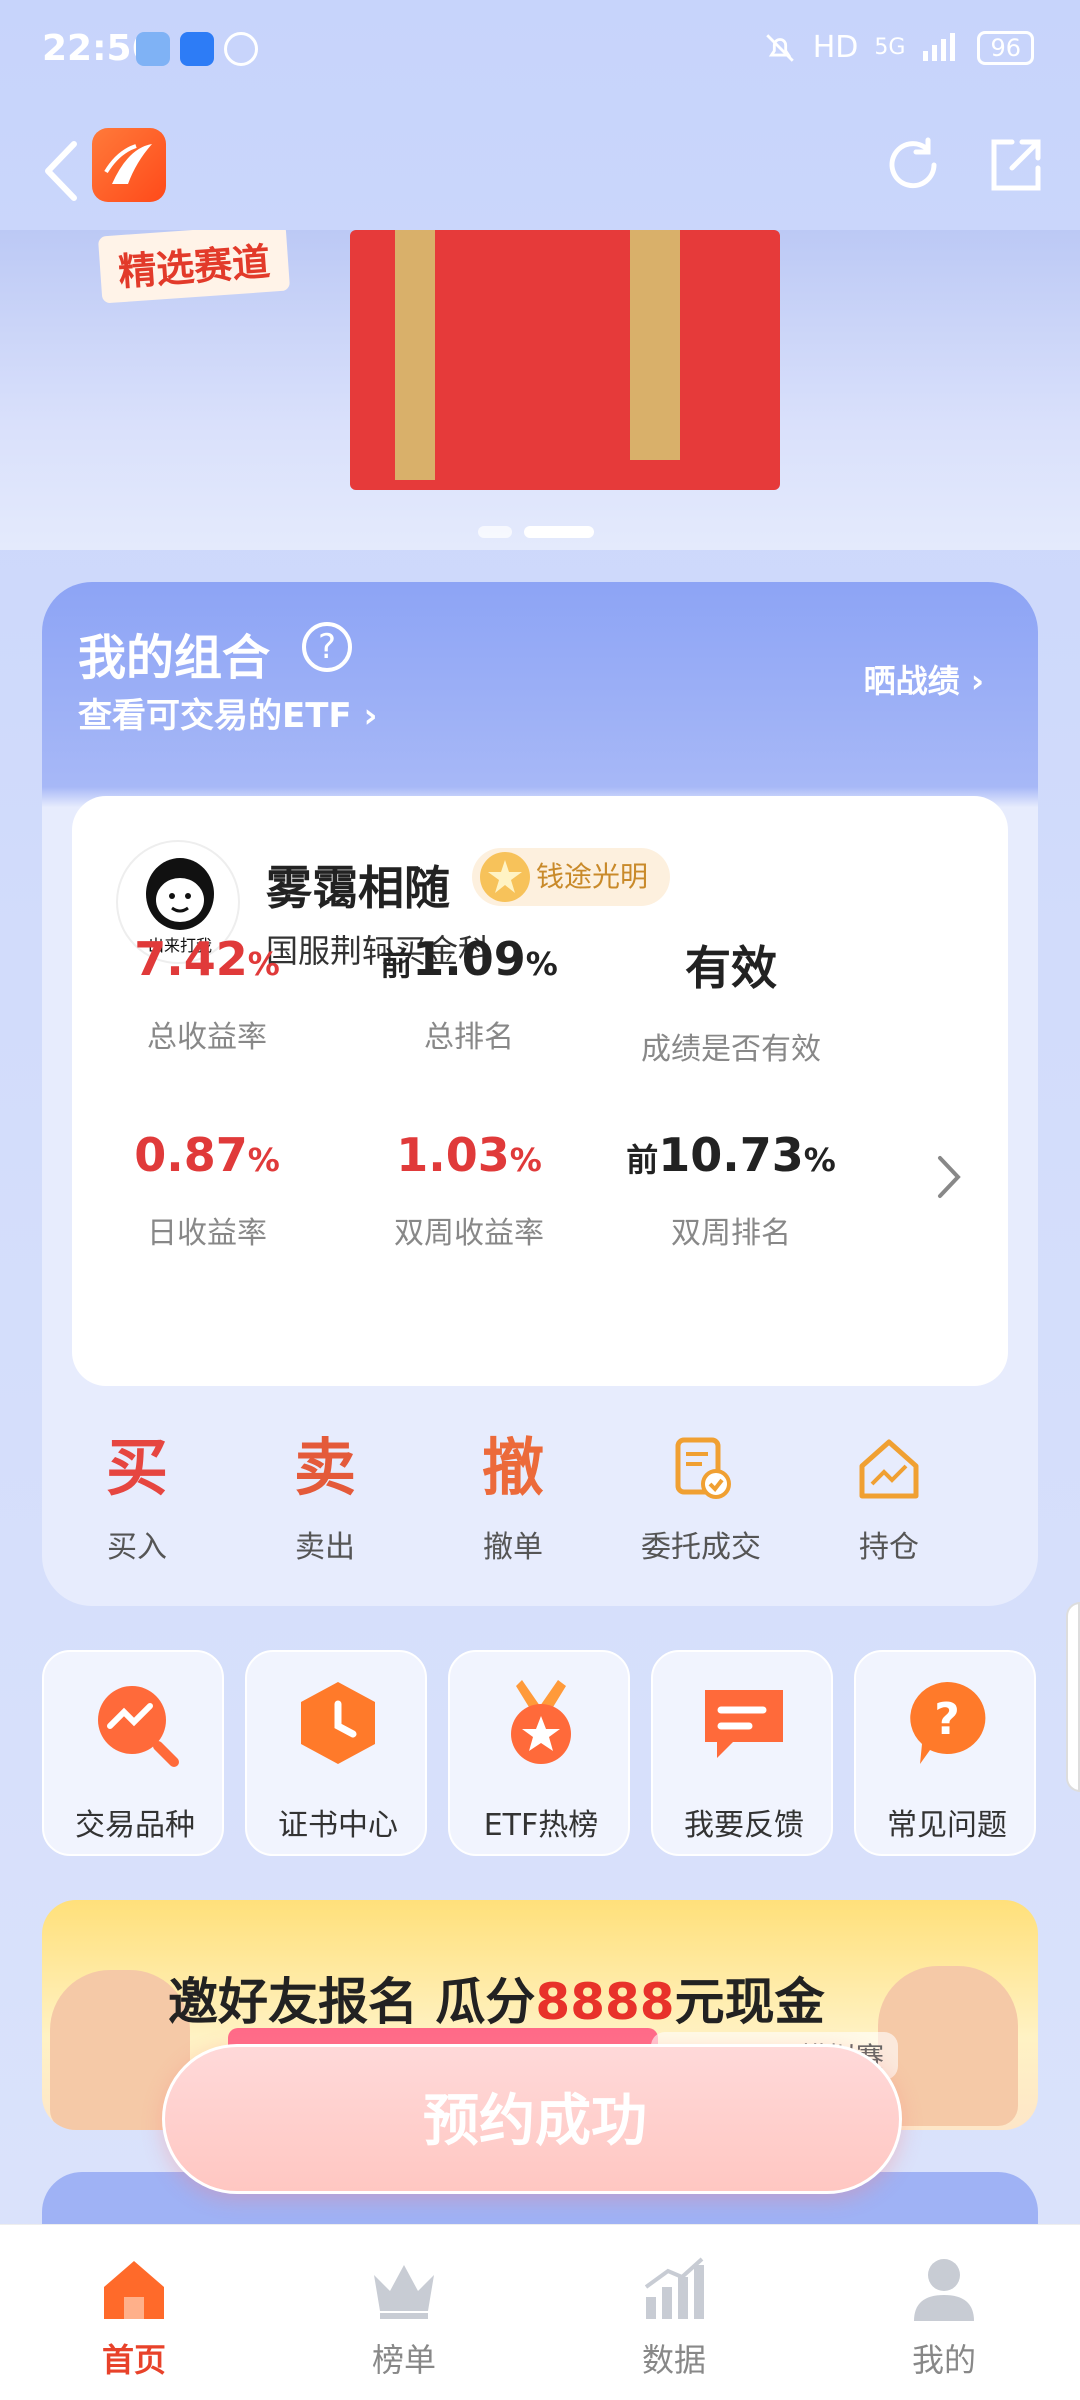 This screenshot has height=2400, width=1080. What do you see at coordinates (207, 1037) in the screenshot?
I see `stat-label: 总收益率` at bounding box center [207, 1037].